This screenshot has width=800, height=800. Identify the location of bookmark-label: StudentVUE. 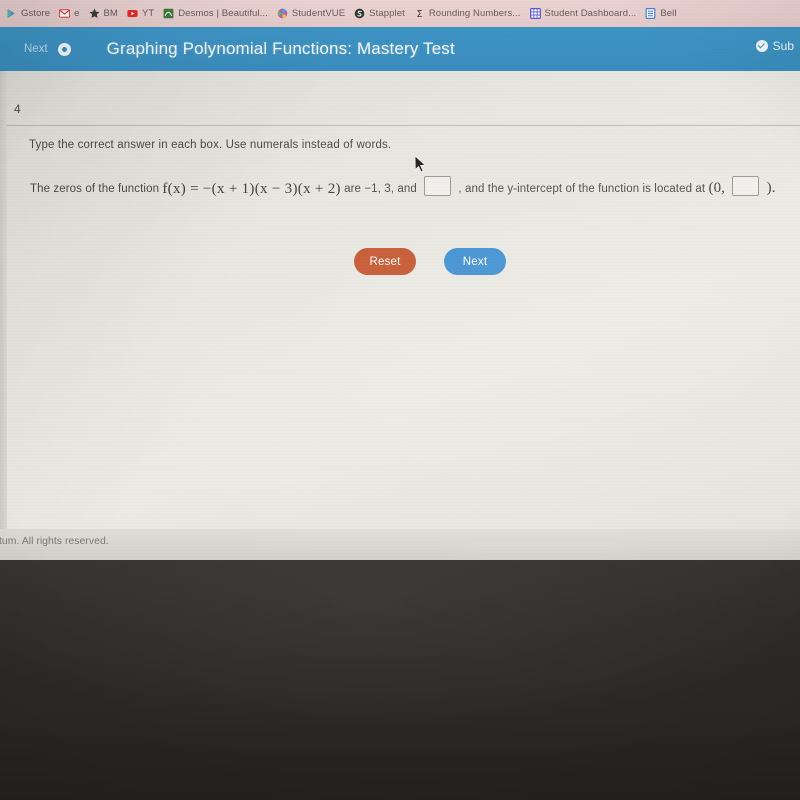
(318, 13).